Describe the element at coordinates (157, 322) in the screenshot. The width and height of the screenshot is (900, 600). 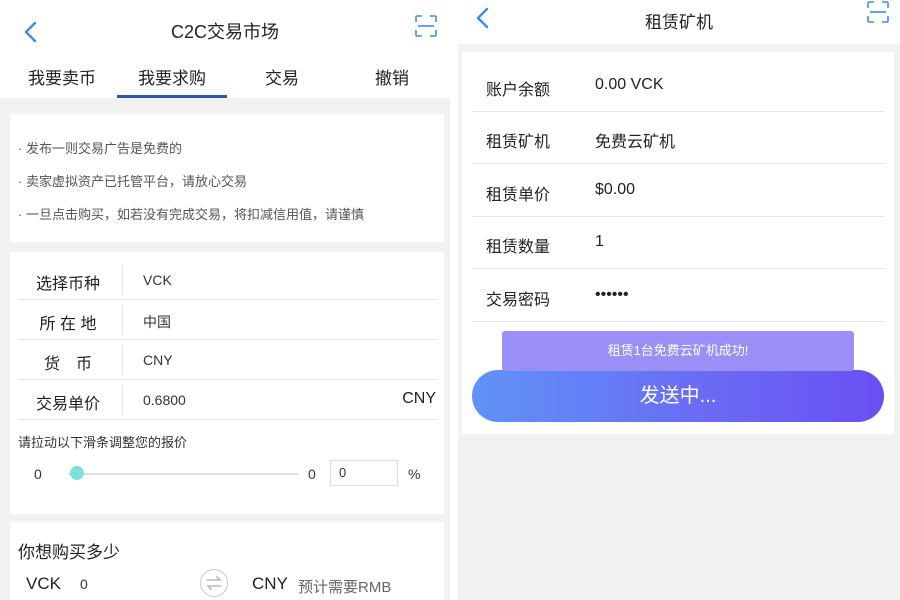
I see `location-value: 中国` at that location.